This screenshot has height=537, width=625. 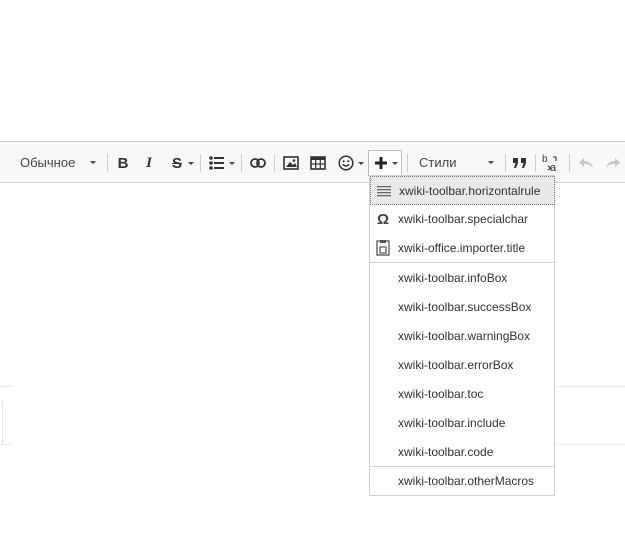 I want to click on blockquote-button, so click(x=520, y=163).